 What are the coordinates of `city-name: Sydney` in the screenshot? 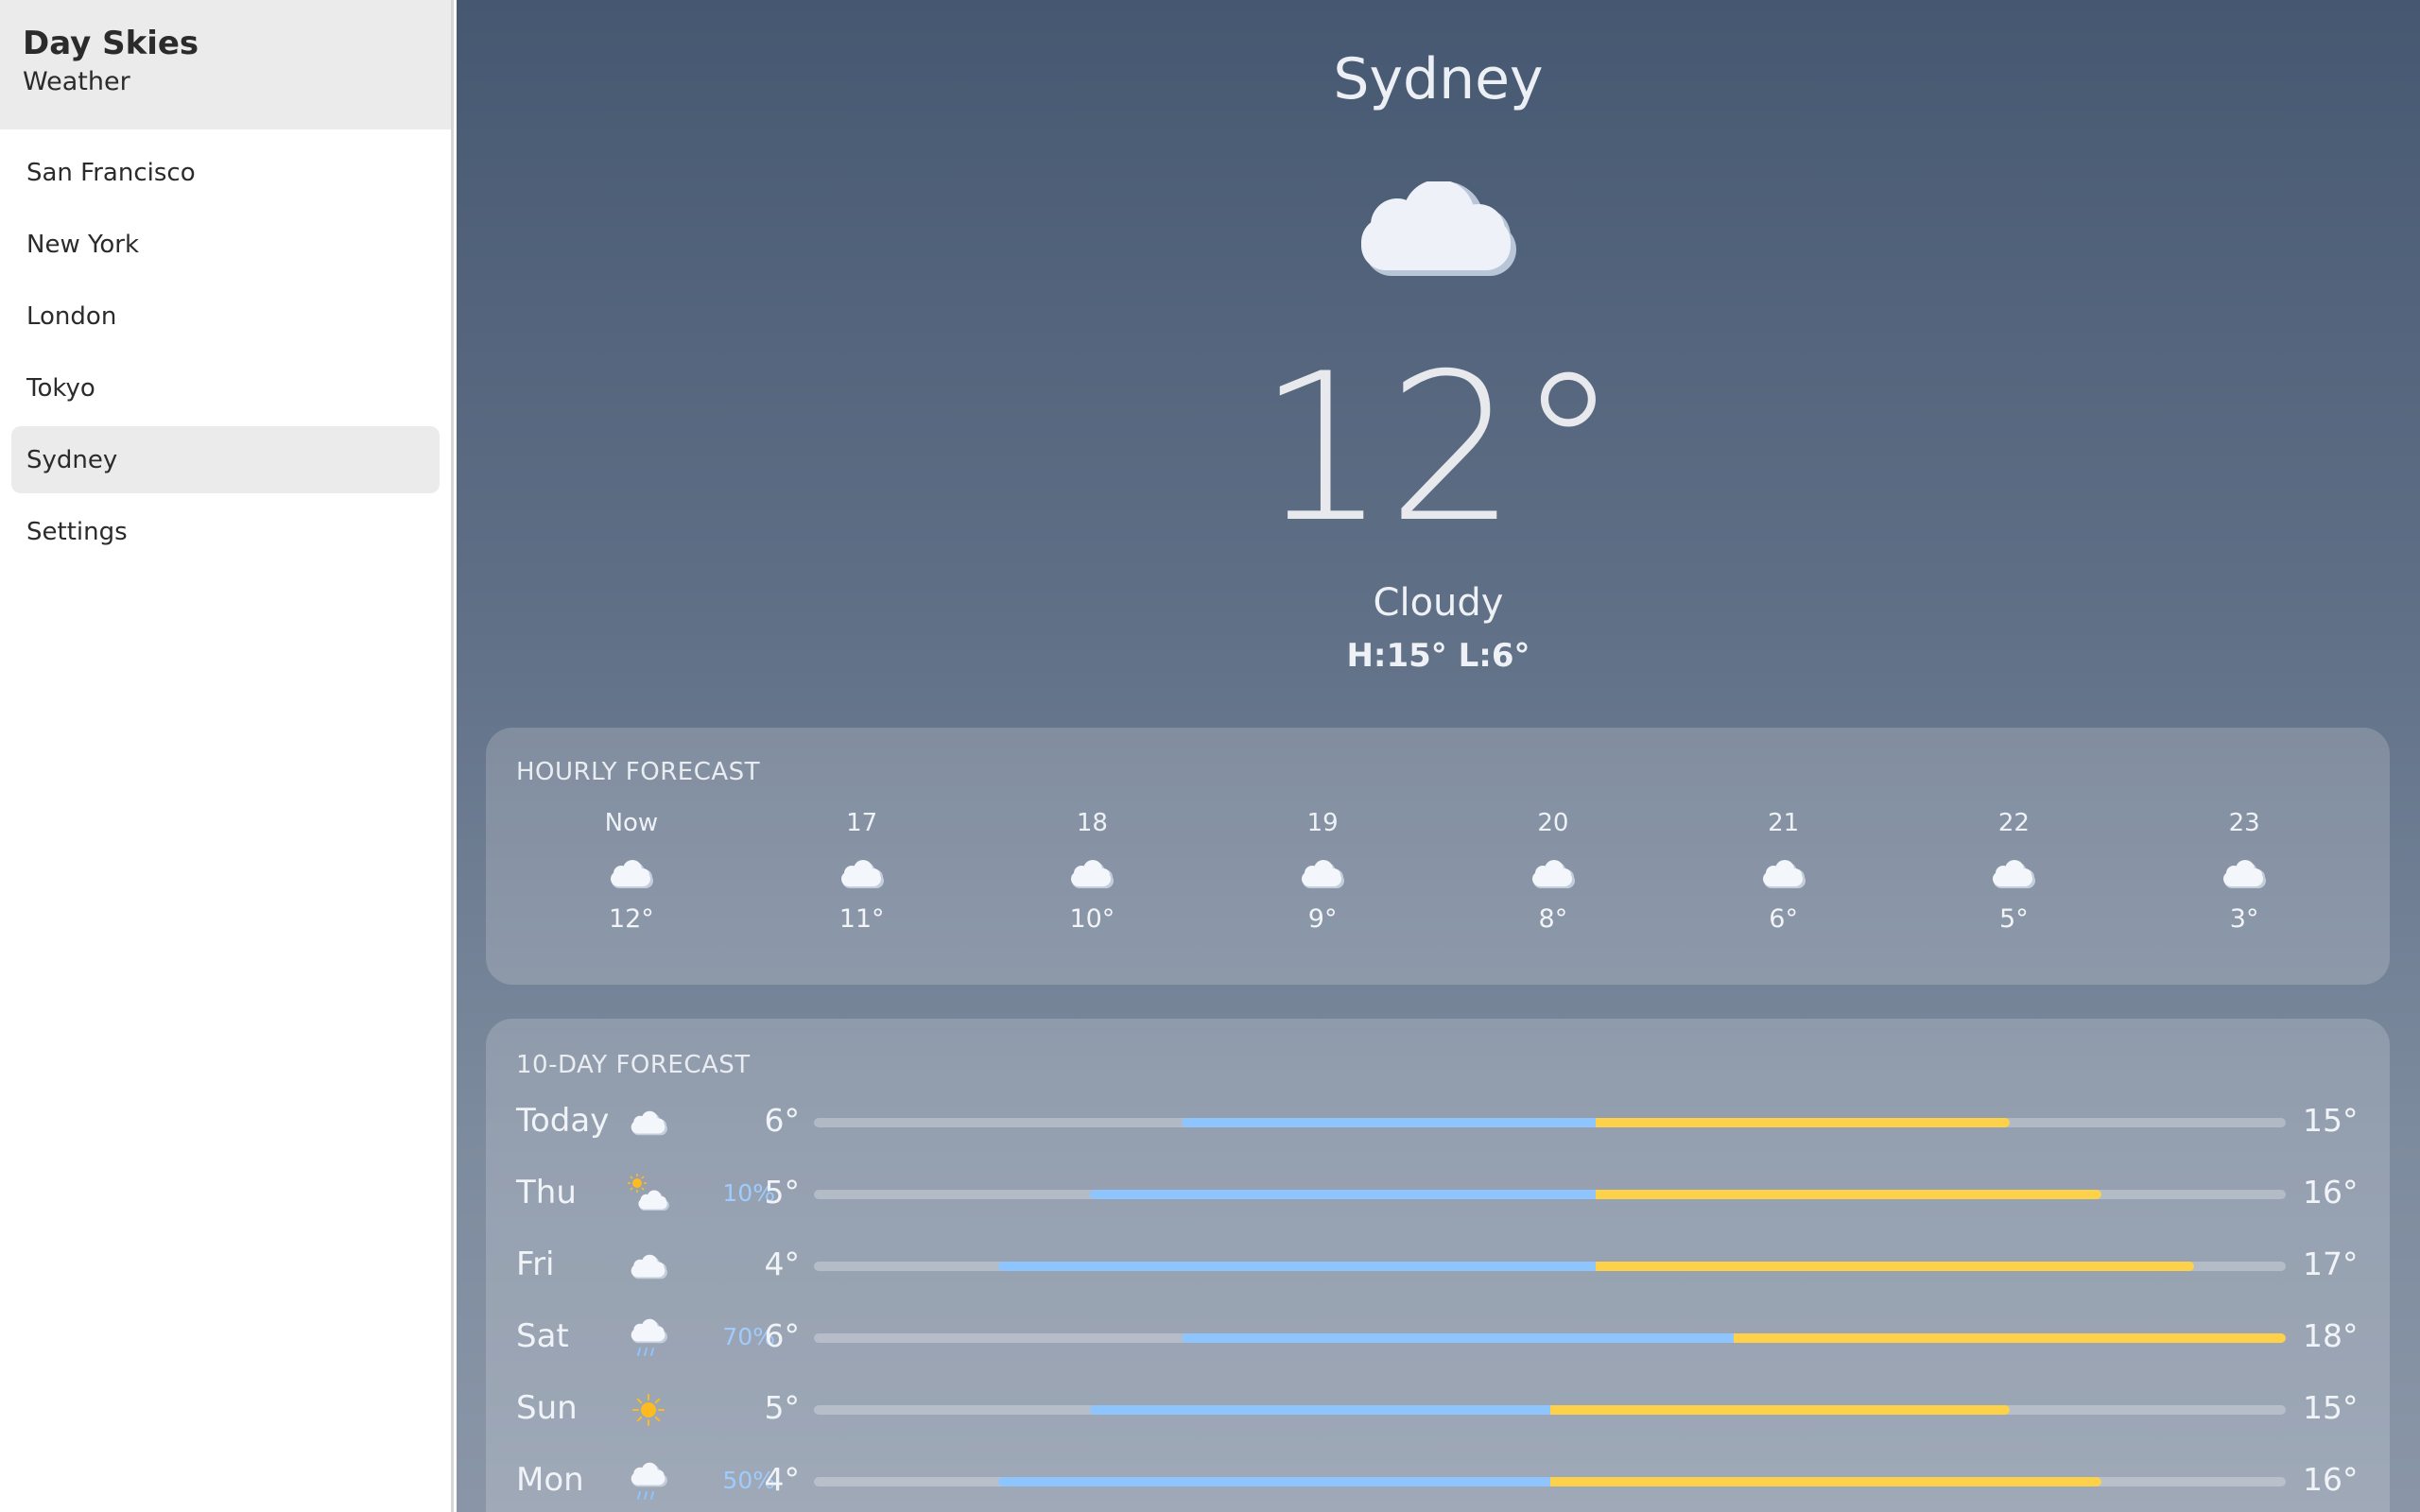 It's located at (1438, 79).